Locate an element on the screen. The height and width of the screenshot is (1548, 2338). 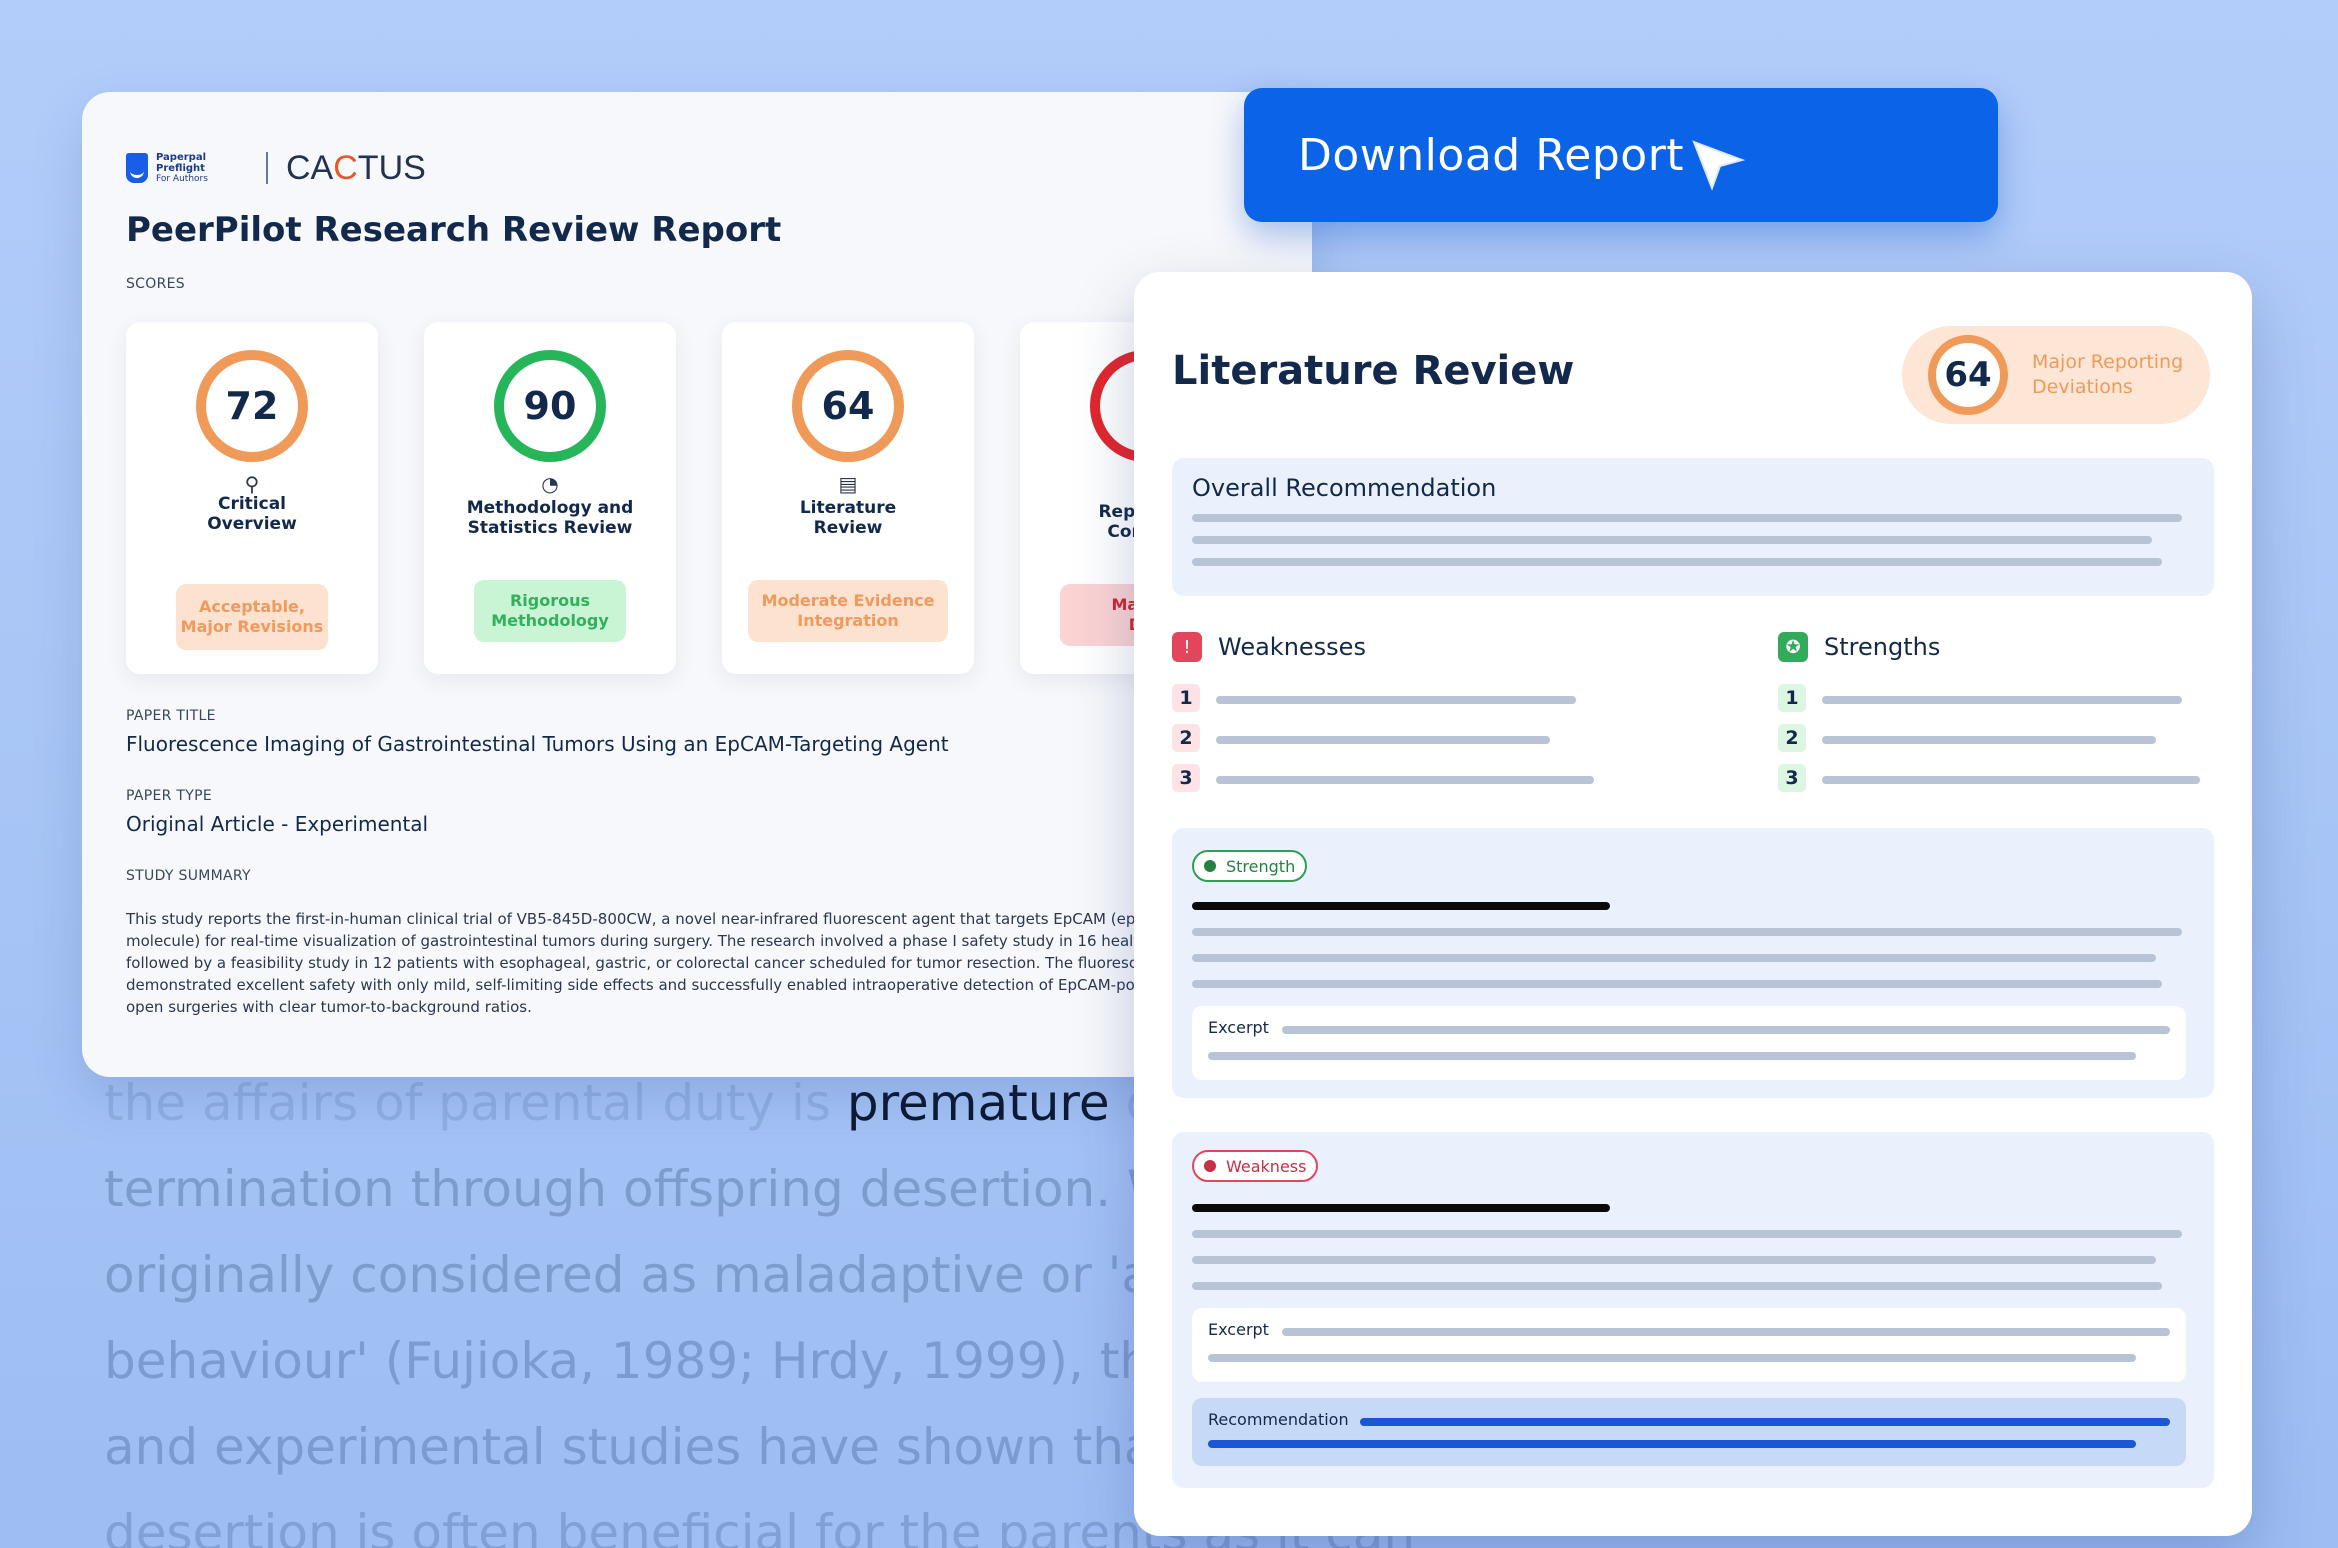
score-label-line: Deviations is located at coordinates (2082, 387).